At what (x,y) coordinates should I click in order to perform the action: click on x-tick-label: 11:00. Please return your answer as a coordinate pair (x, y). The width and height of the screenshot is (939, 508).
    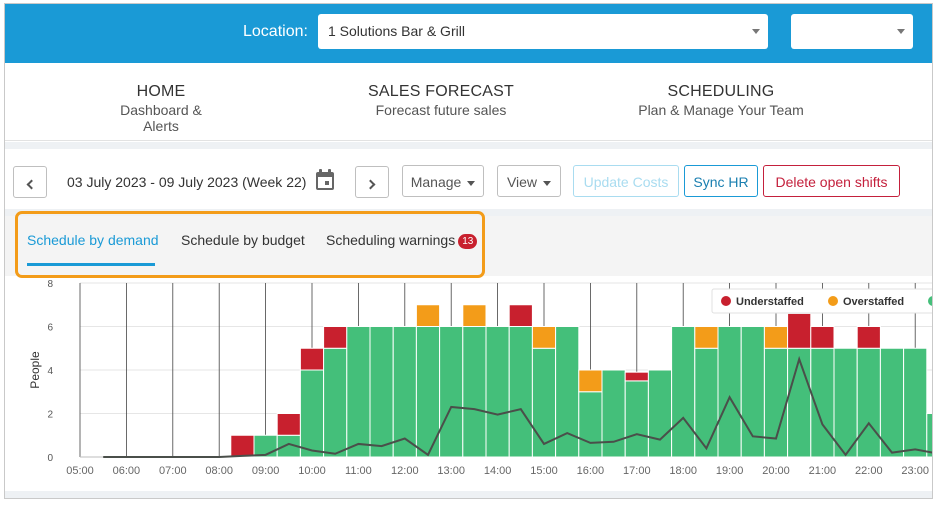
    Looking at the image, I should click on (358, 471).